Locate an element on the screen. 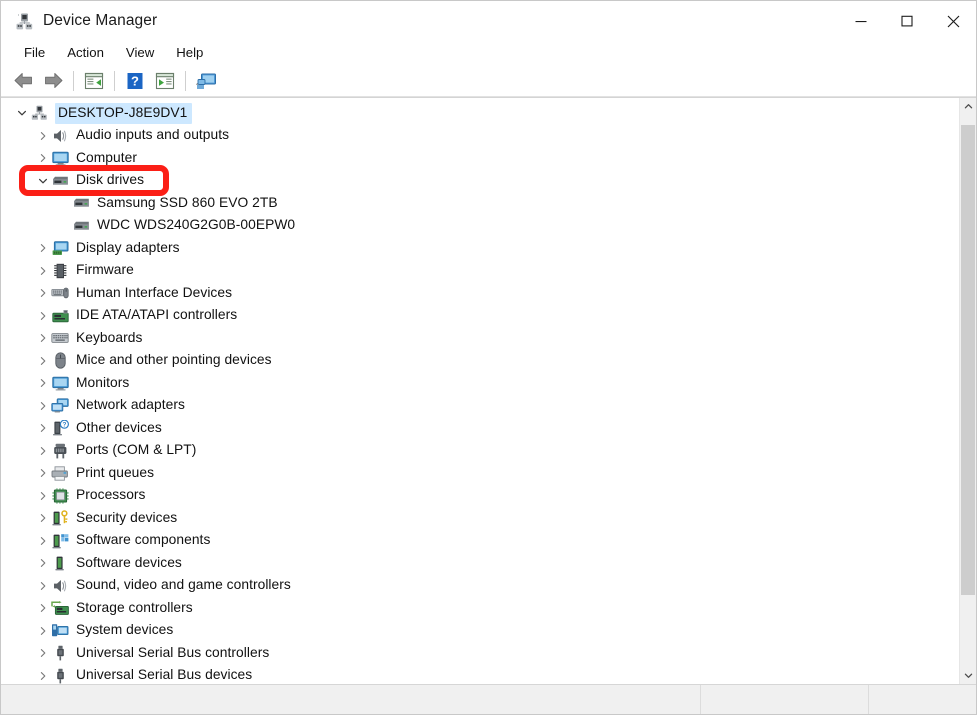 This screenshot has width=977, height=715. tree-item-label: IDE ATA/ATAPI controllers is located at coordinates (157, 315).